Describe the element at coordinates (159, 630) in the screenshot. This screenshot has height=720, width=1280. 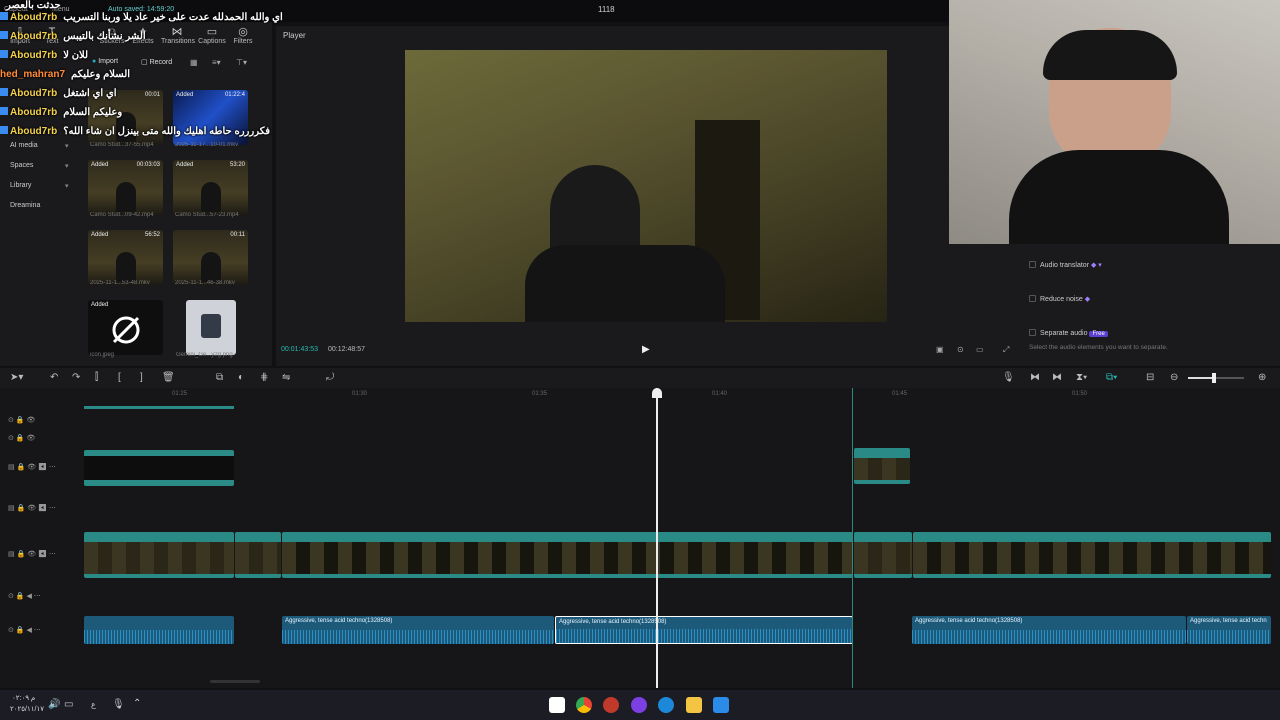
I see `audio-clip` at that location.